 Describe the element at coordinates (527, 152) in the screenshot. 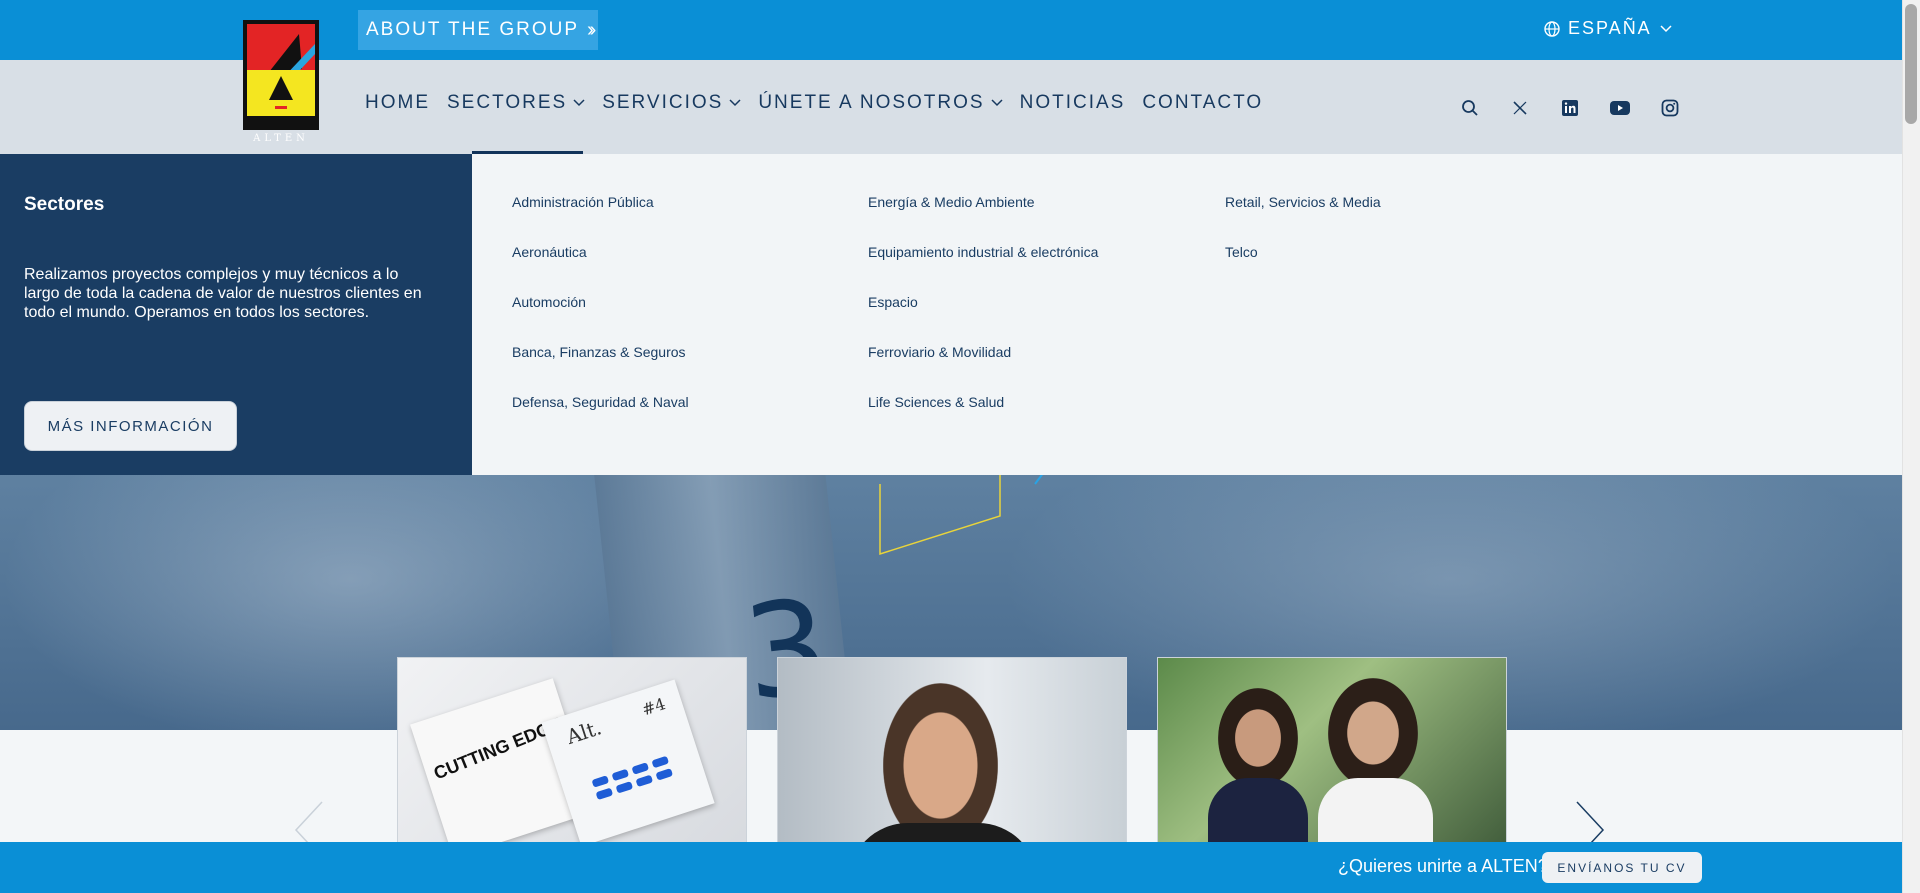

I see `active-nav-underline` at that location.